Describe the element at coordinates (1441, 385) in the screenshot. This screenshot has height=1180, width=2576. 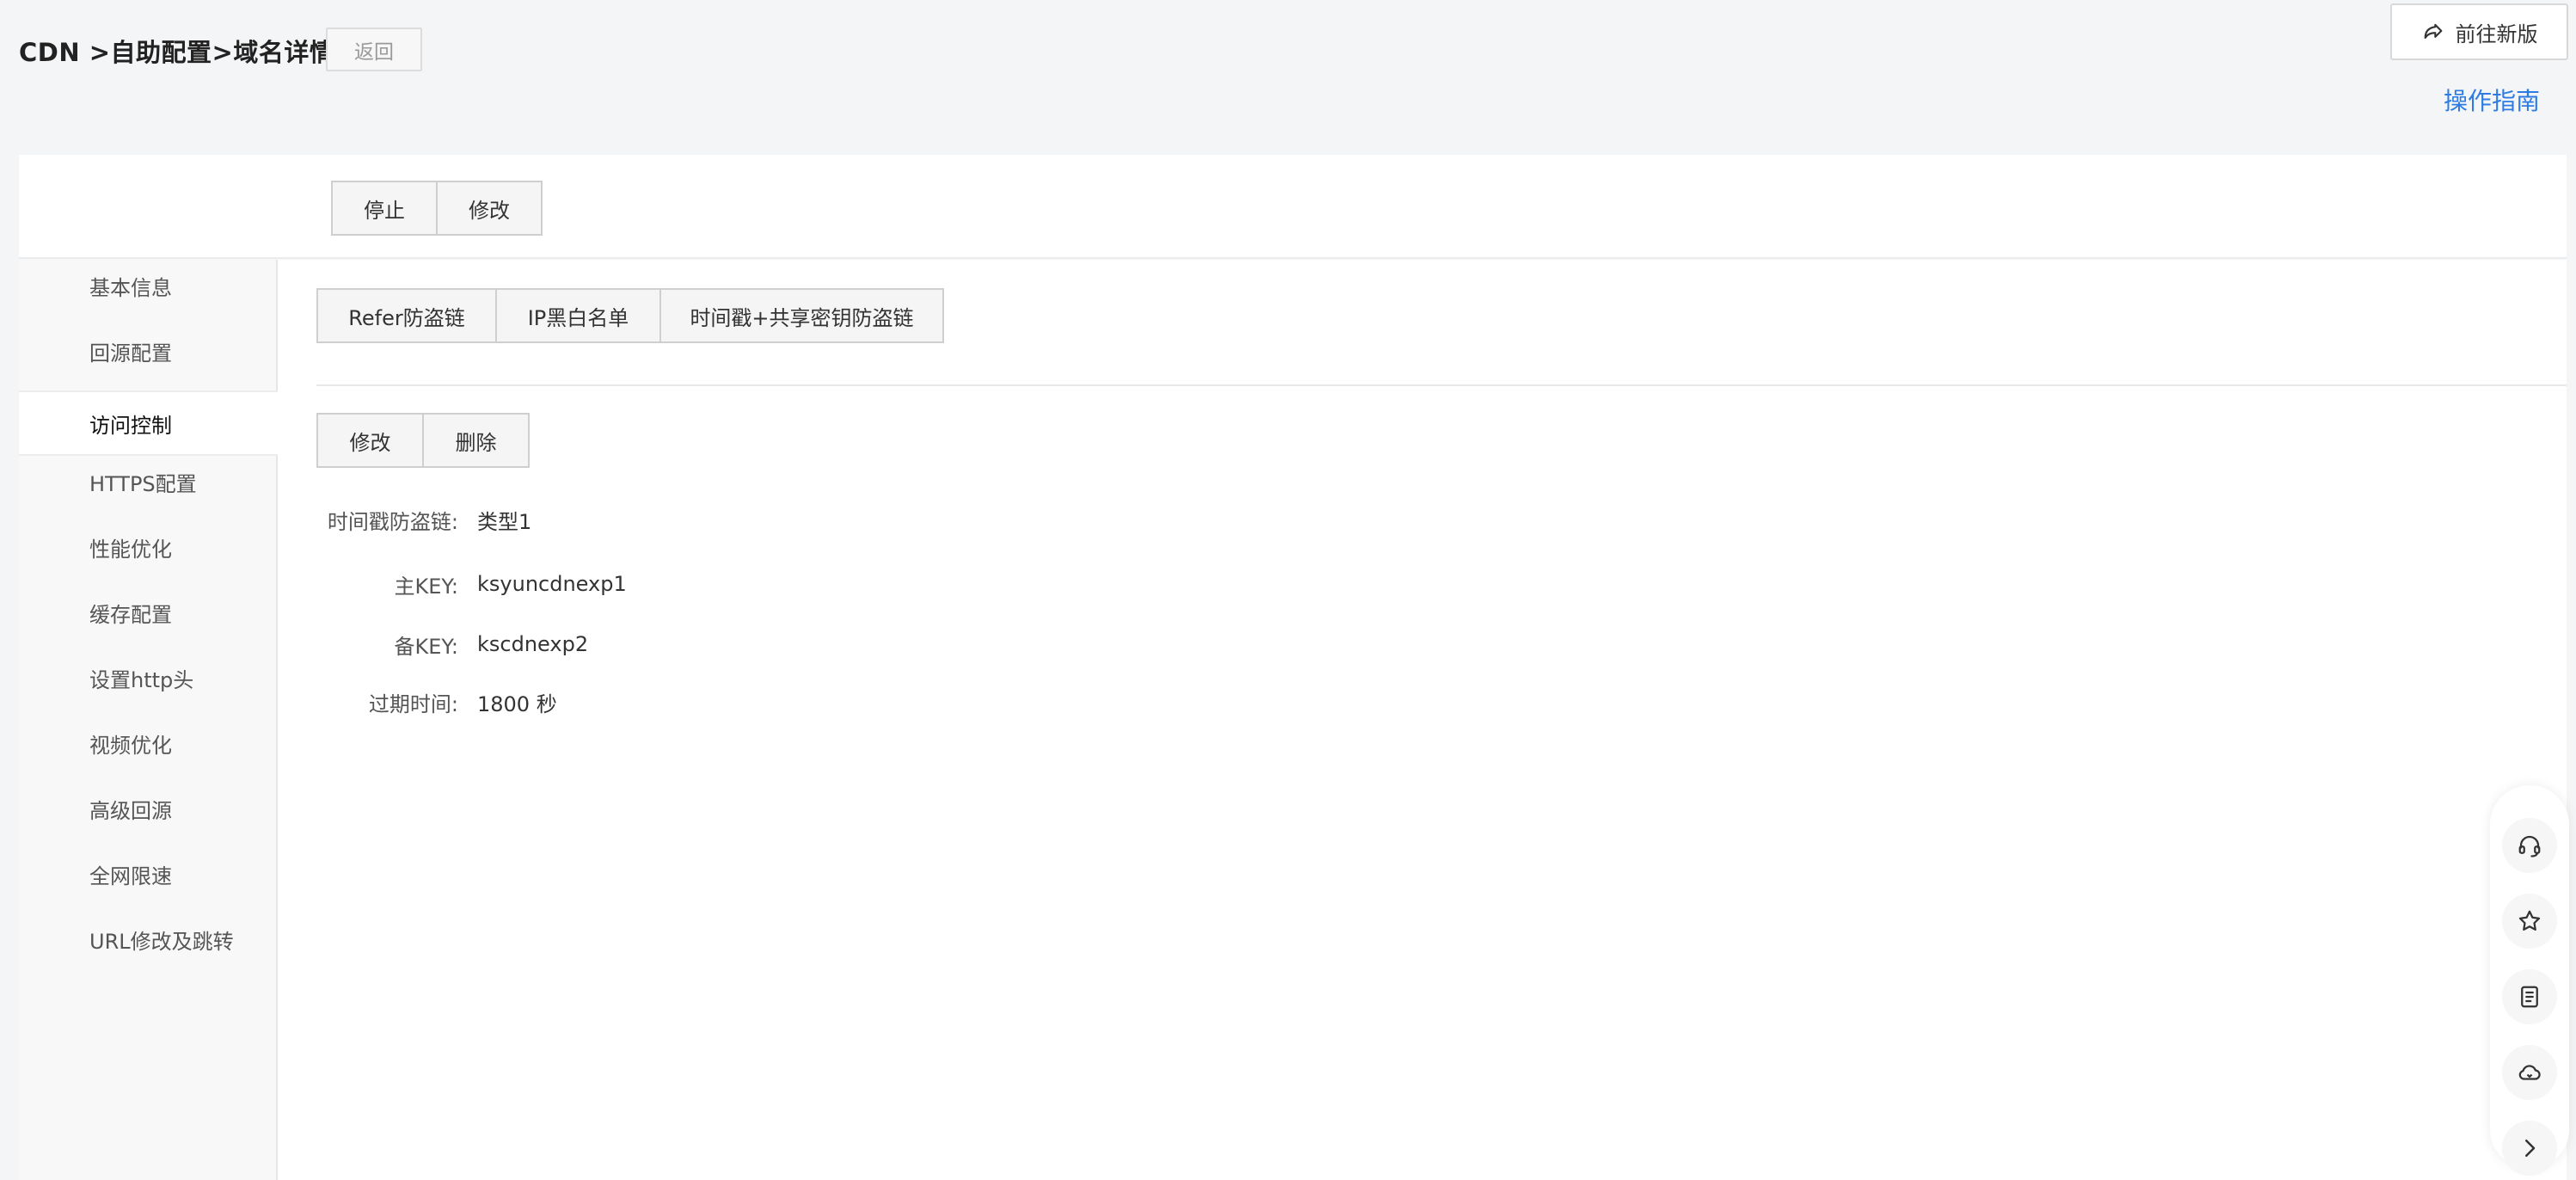
I see `divider` at that location.